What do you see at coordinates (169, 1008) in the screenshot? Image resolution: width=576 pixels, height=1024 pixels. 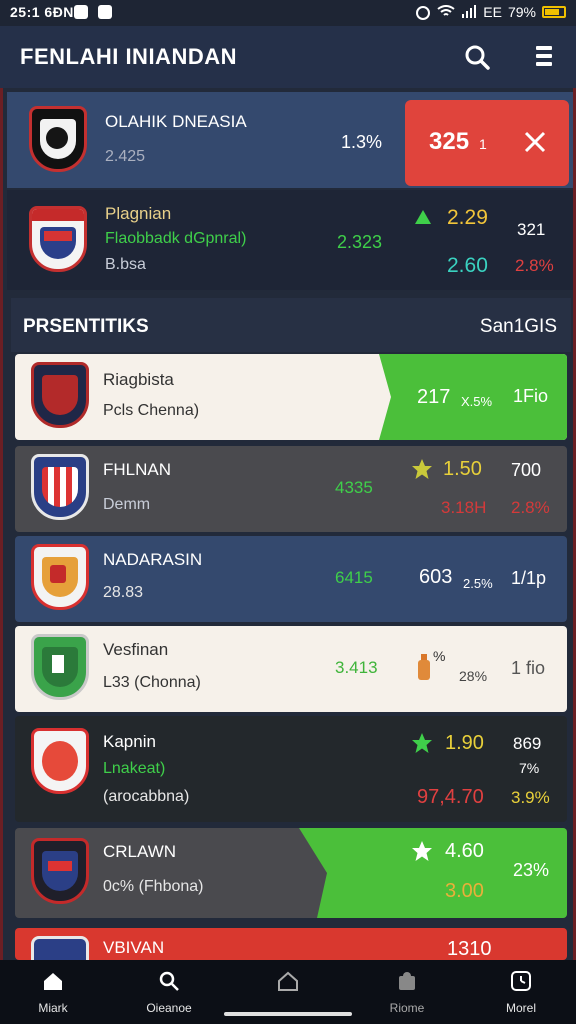 I see `nav-label: Oieanoe` at bounding box center [169, 1008].